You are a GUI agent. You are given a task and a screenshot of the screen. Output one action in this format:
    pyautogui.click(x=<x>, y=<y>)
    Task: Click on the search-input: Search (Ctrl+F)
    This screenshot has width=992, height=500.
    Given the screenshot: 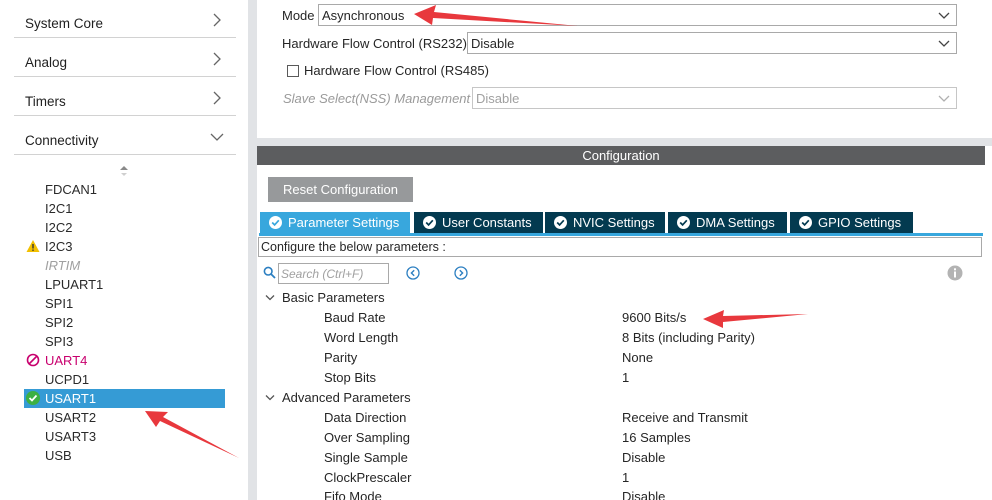 What is the action you would take?
    pyautogui.click(x=333, y=273)
    